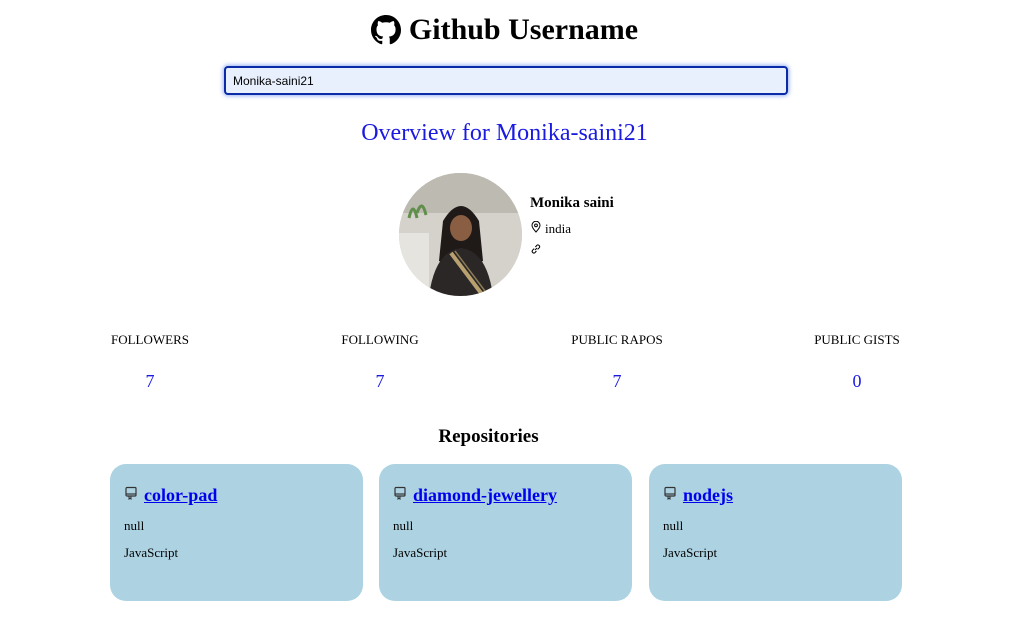 The height and width of the screenshot is (634, 1009). Describe the element at coordinates (488, 436) in the screenshot. I see `repositories-heading: Repositories` at that location.